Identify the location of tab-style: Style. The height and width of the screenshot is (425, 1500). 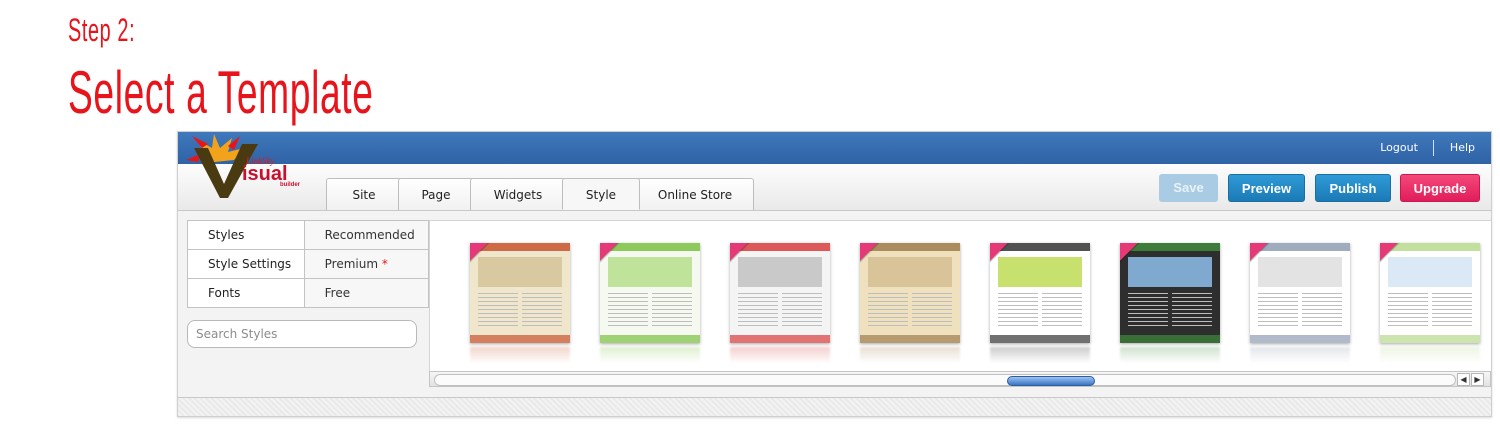
(601, 194).